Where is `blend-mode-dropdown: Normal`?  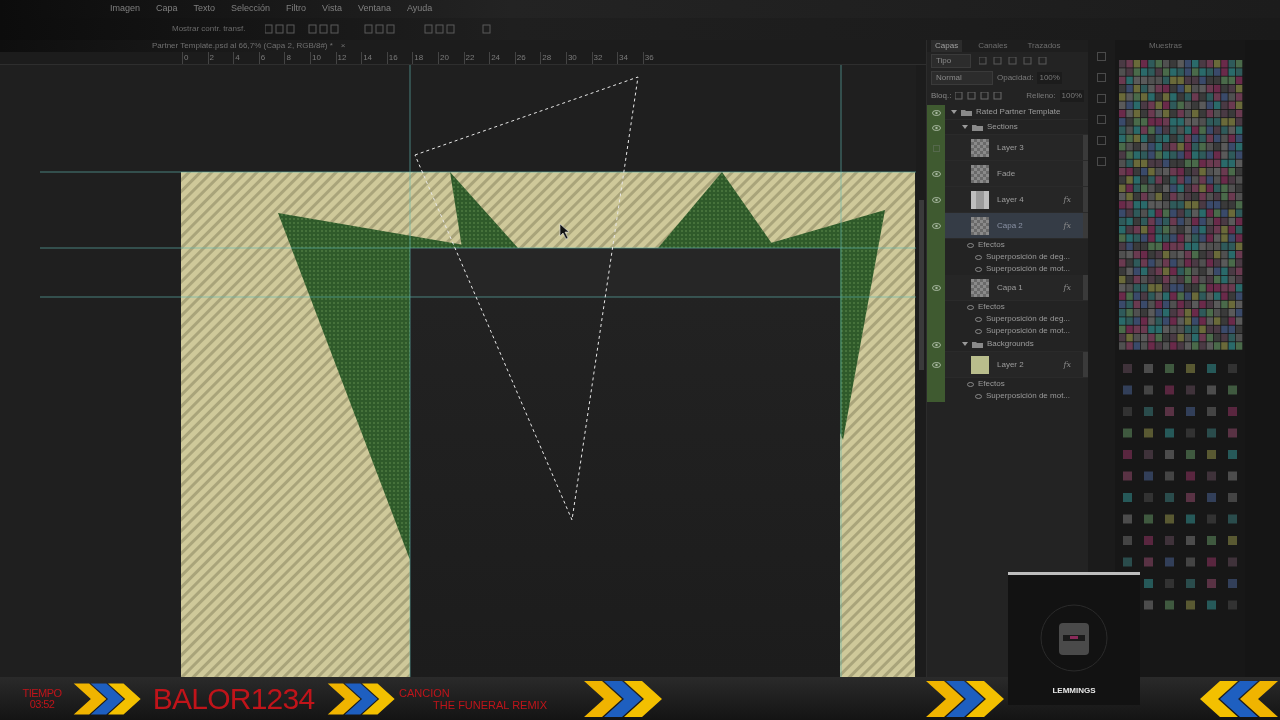
blend-mode-dropdown: Normal is located at coordinates (962, 78).